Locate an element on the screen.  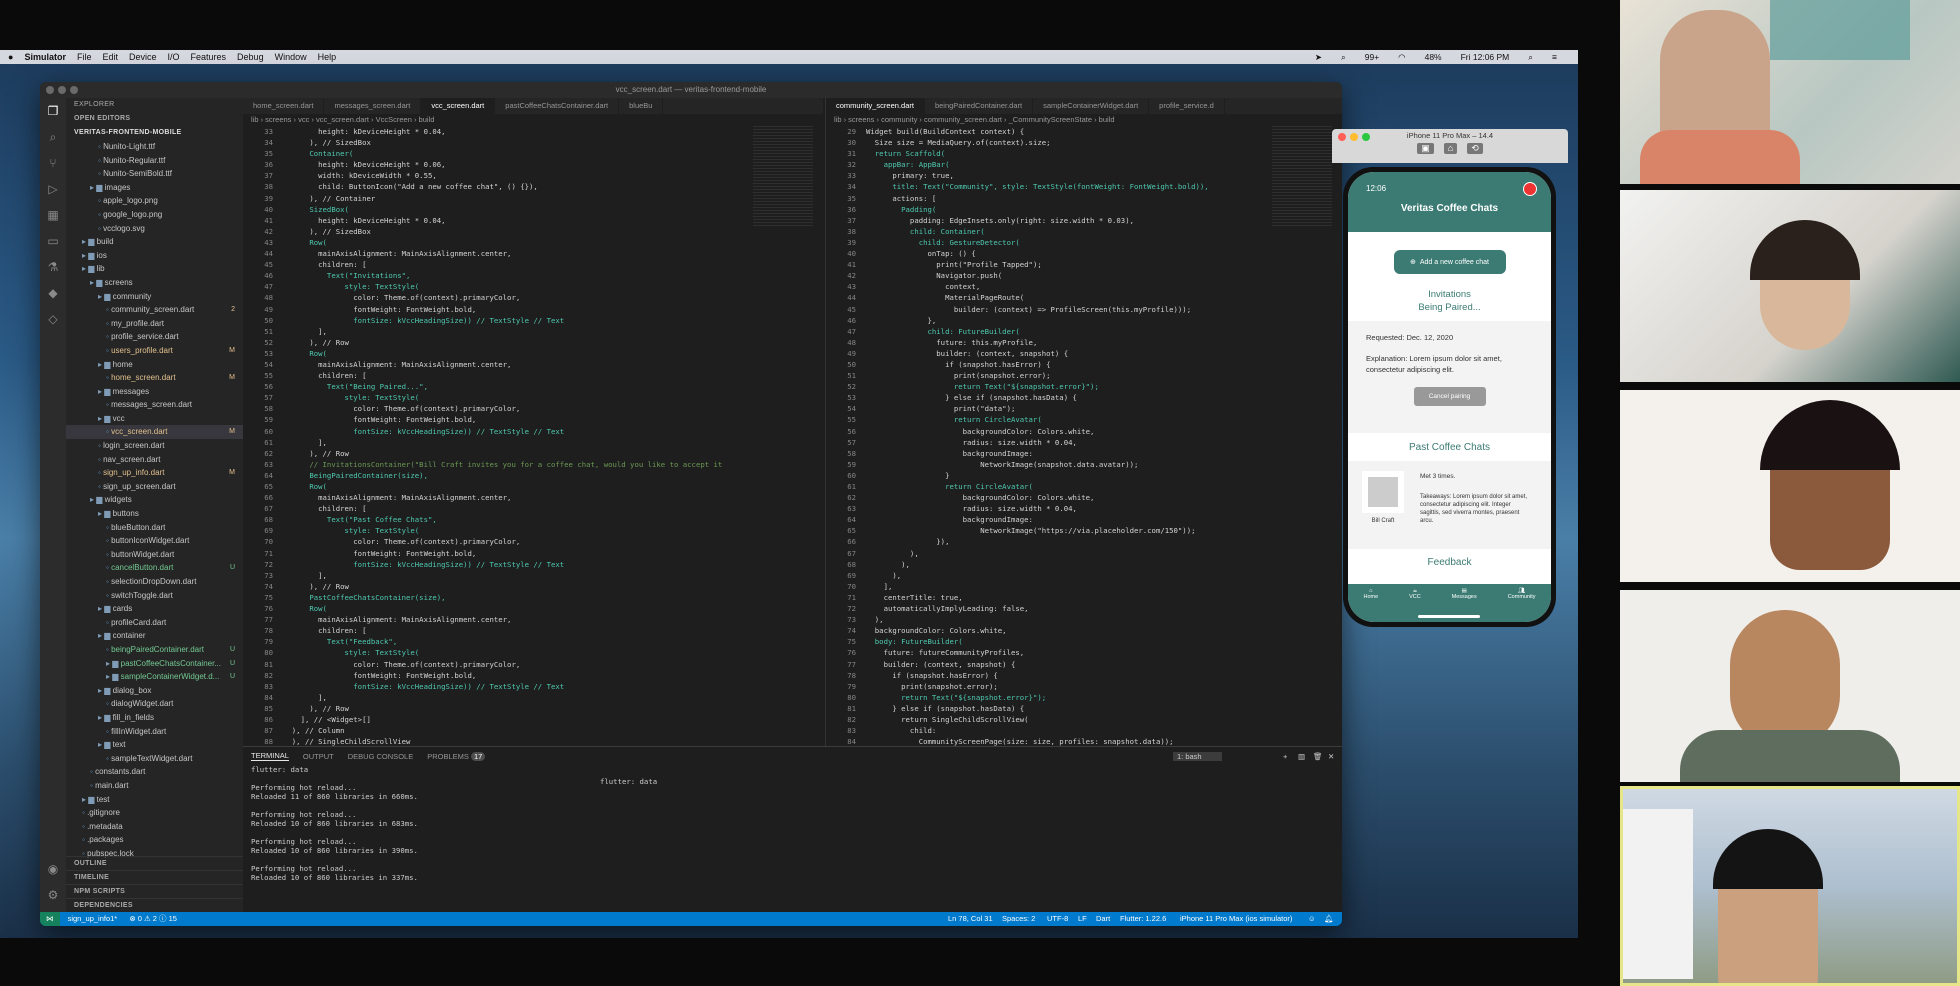
menu-device: Device is located at coordinates (143, 57).